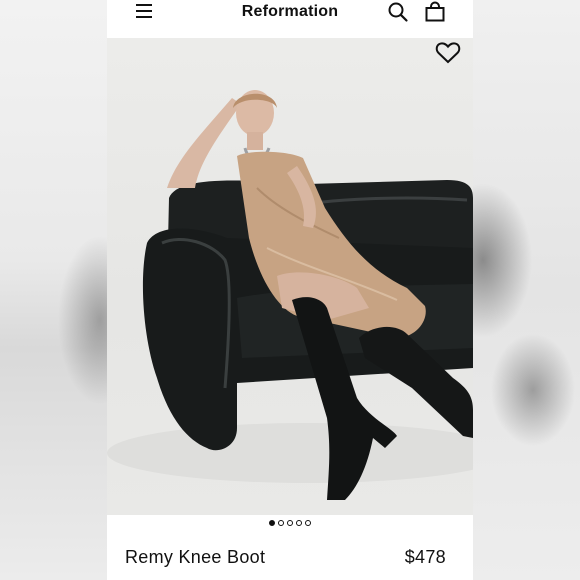  What do you see at coordinates (195, 557) in the screenshot?
I see `product-name: Remy Knee Boot` at bounding box center [195, 557].